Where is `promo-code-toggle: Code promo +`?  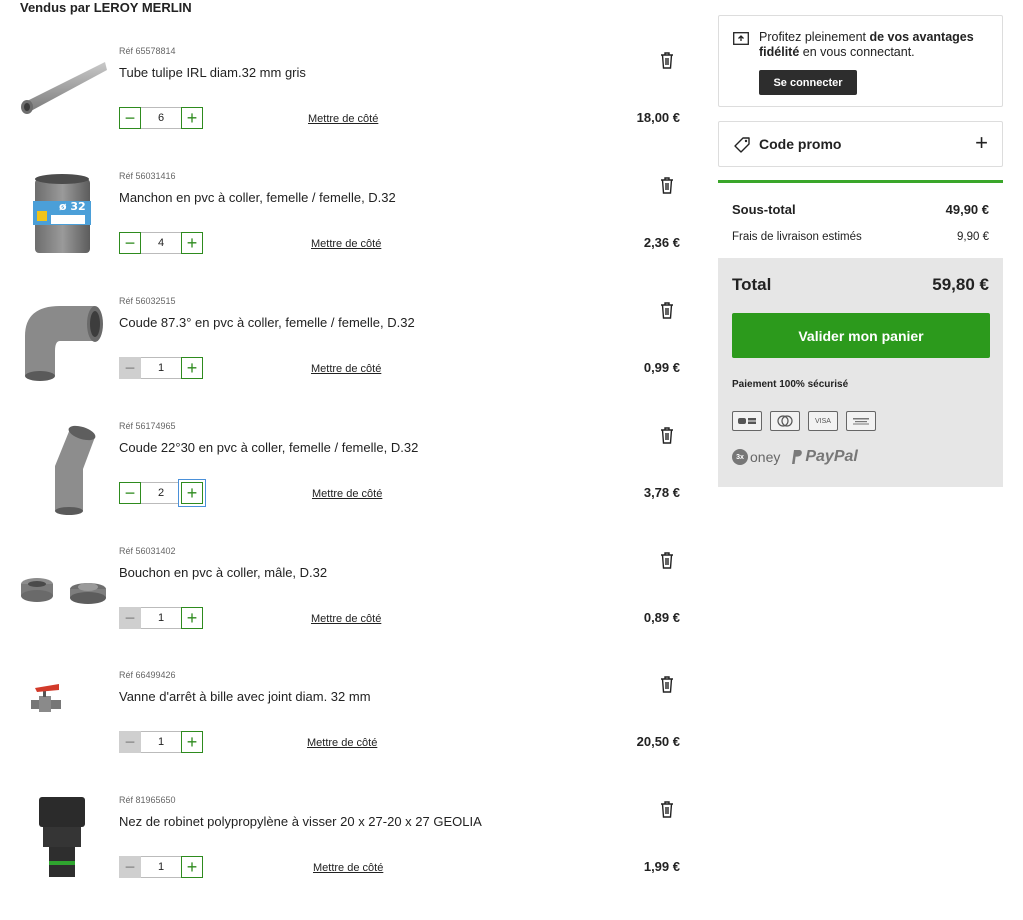
promo-code-toggle: Code promo + is located at coordinates (860, 144).